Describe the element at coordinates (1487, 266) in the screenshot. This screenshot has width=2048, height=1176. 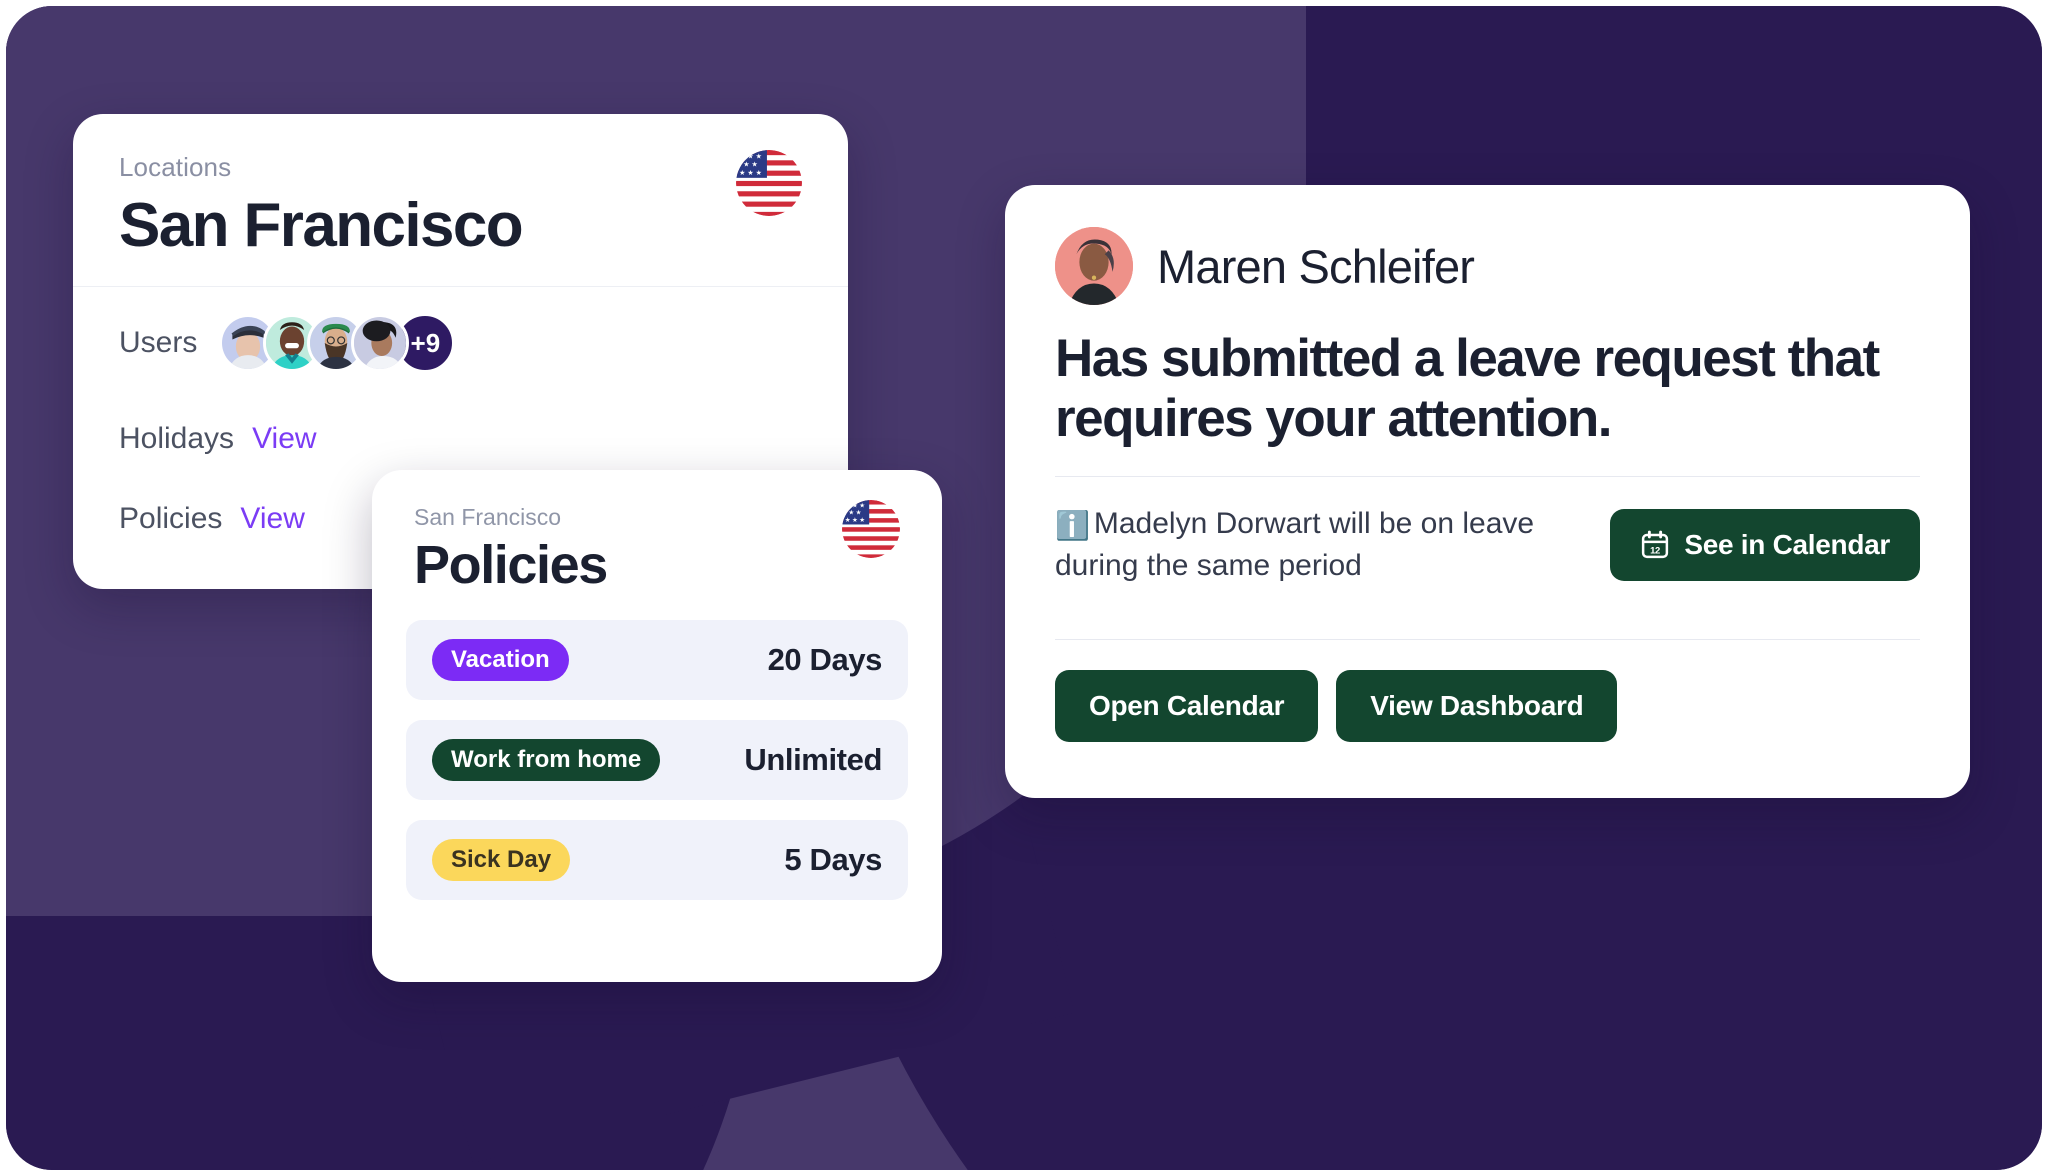
I see `requester-row: Maren Schleifer` at that location.